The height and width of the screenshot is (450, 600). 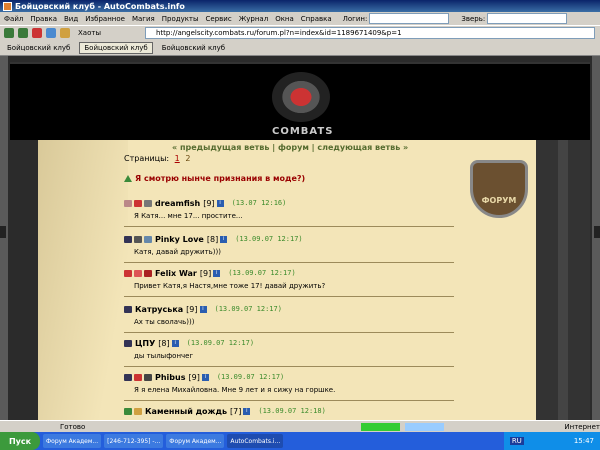 What do you see at coordinates (214, 178) in the screenshot?
I see `topic-title: Я смотрю нынче признания в моде?)` at bounding box center [214, 178].